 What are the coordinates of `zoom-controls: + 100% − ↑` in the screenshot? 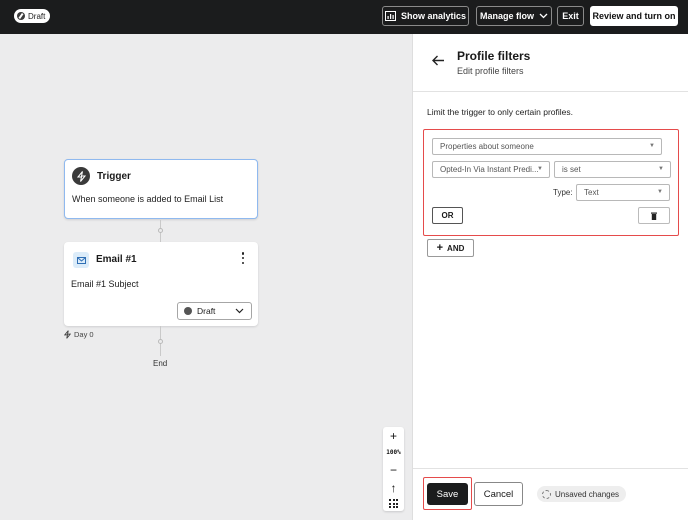 It's located at (393, 469).